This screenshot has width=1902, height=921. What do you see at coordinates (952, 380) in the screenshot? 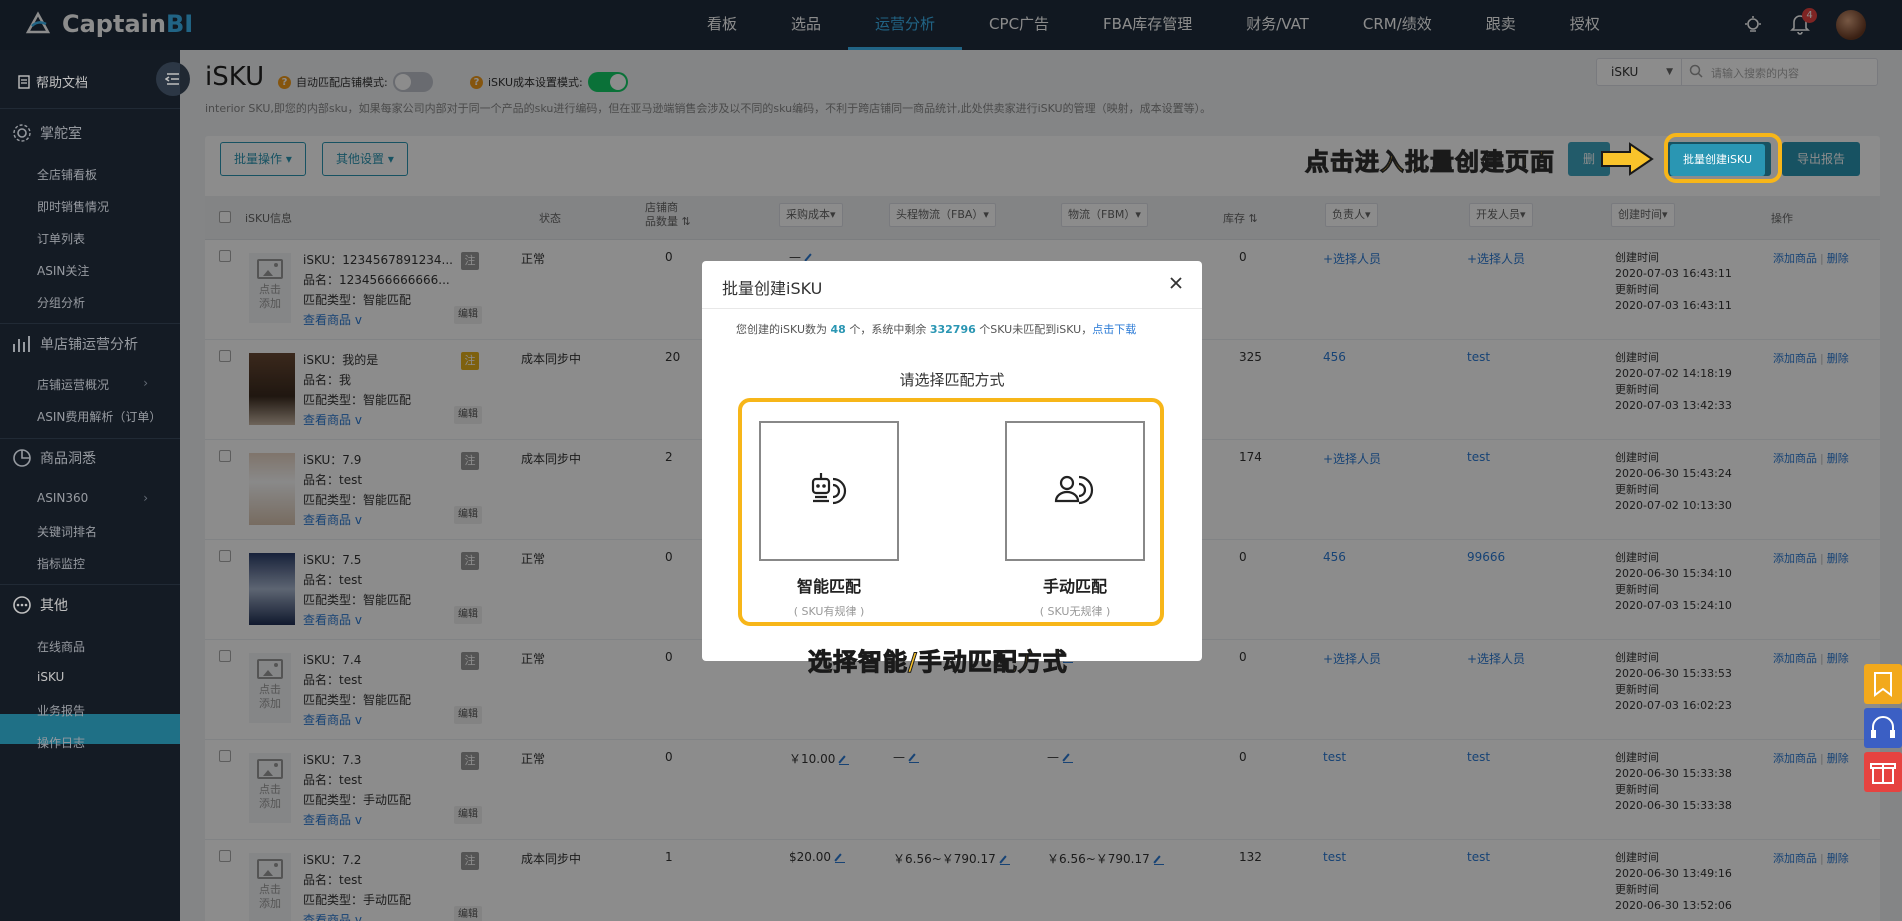
I see `choose-method-title: 请选择匹配方式` at bounding box center [952, 380].